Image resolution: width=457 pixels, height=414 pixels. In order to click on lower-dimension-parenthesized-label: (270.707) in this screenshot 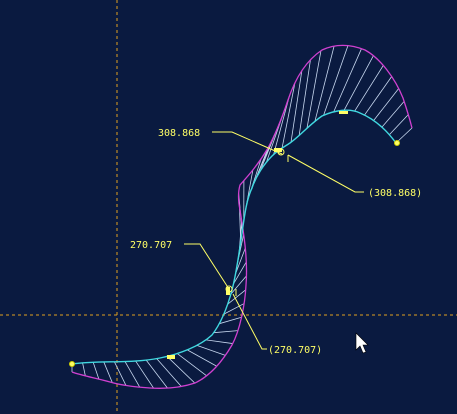, I will do `click(295, 350)`.